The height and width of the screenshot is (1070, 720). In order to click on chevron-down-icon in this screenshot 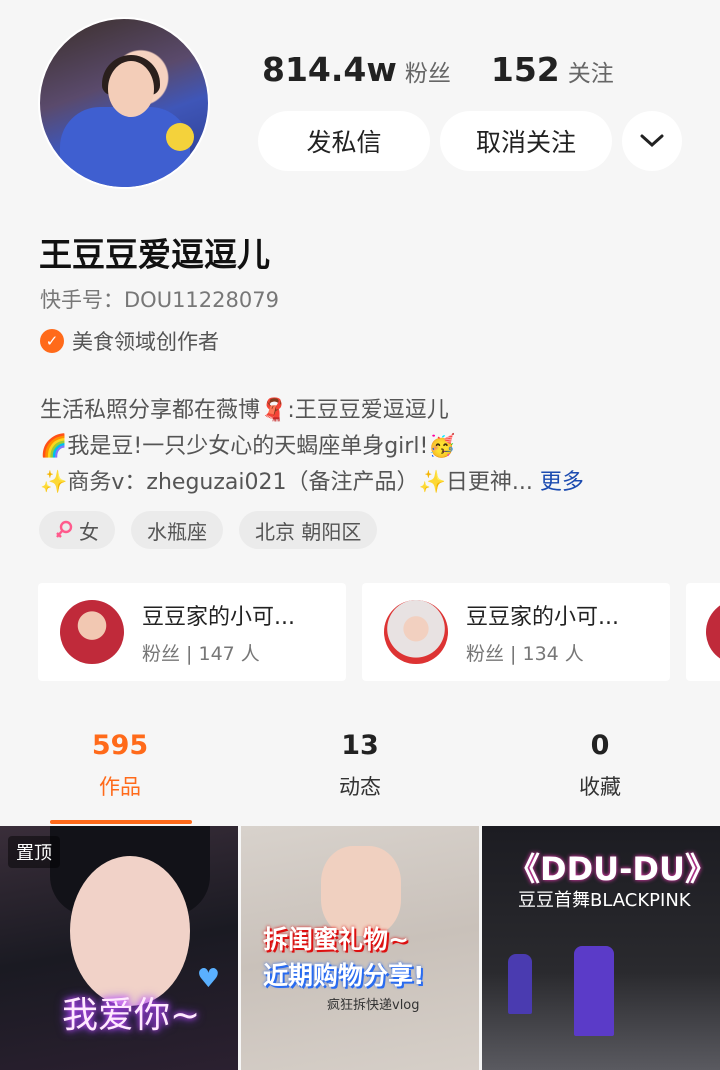, I will do `click(652, 141)`.